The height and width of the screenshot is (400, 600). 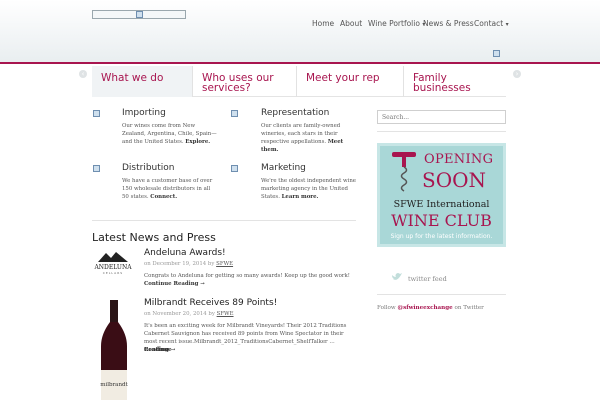 What do you see at coordinates (350, 81) in the screenshot?
I see `tab-meet-rep: Meet your rep` at bounding box center [350, 81].